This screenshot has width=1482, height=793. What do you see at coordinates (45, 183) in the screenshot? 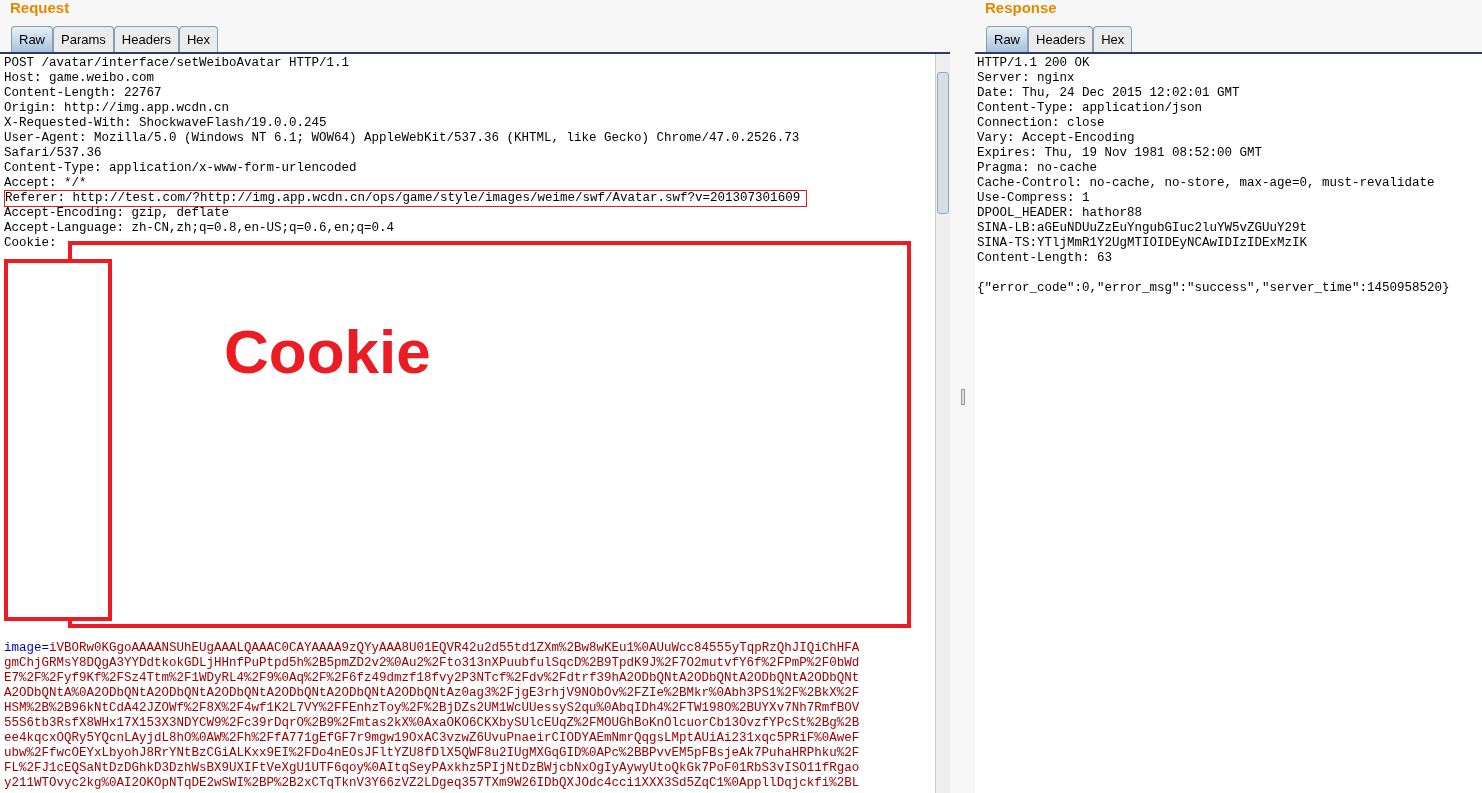
I see `header-line: Accept: */*` at bounding box center [45, 183].